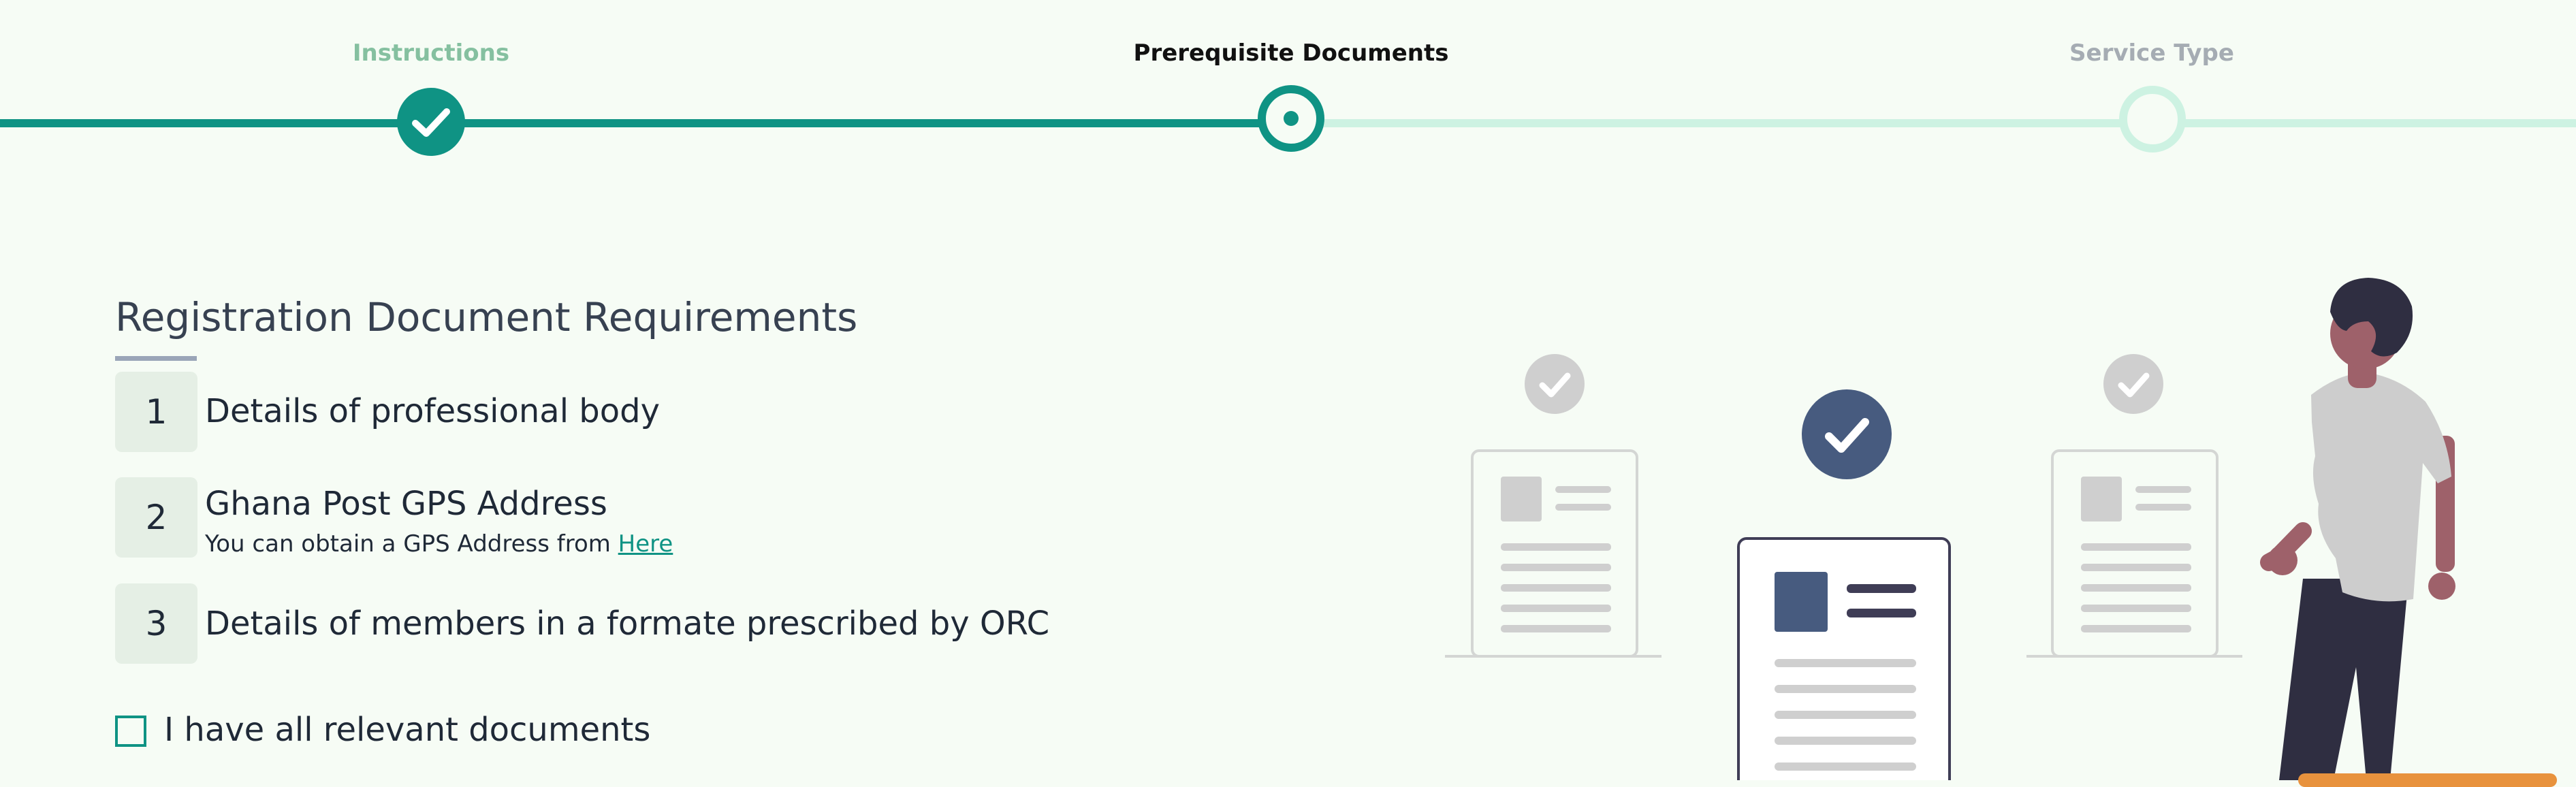 This screenshot has height=787, width=2576. What do you see at coordinates (1933, 123) in the screenshot?
I see `stepper-progress-remaining` at bounding box center [1933, 123].